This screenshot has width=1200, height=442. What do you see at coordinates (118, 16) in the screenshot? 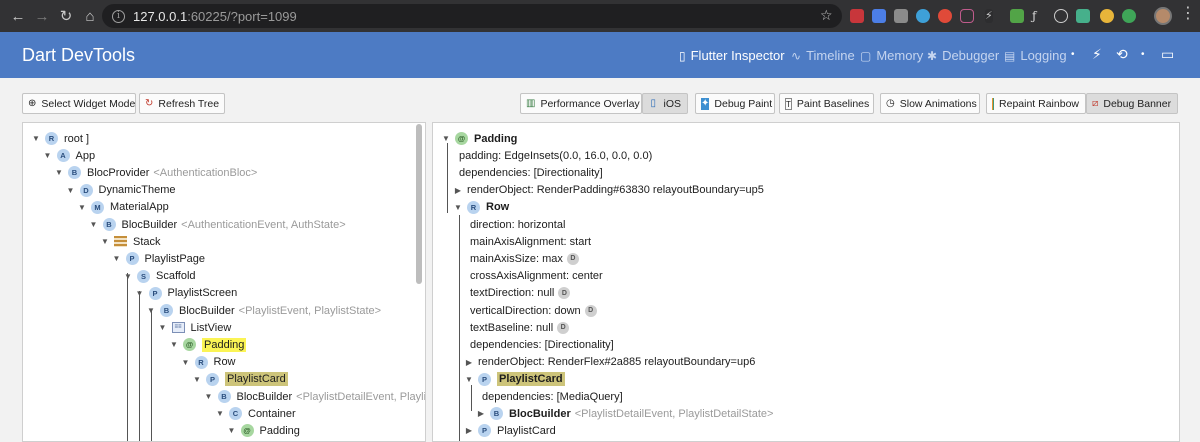
I see `site-info-icon: i` at bounding box center [118, 16].